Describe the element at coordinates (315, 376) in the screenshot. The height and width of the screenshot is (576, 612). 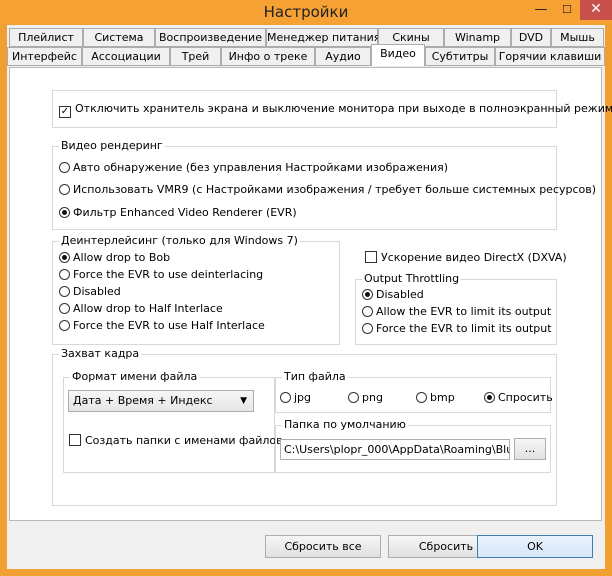
I see `file-type-title: Тип файла` at that location.